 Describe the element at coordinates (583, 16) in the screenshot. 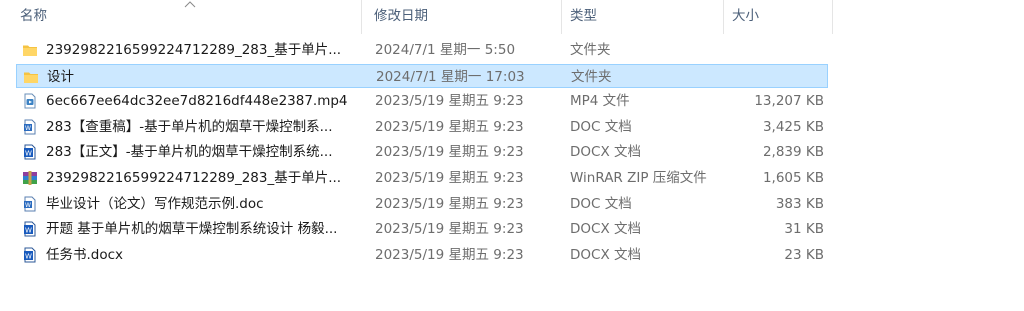

I see `column-header-type-label: 类型` at that location.